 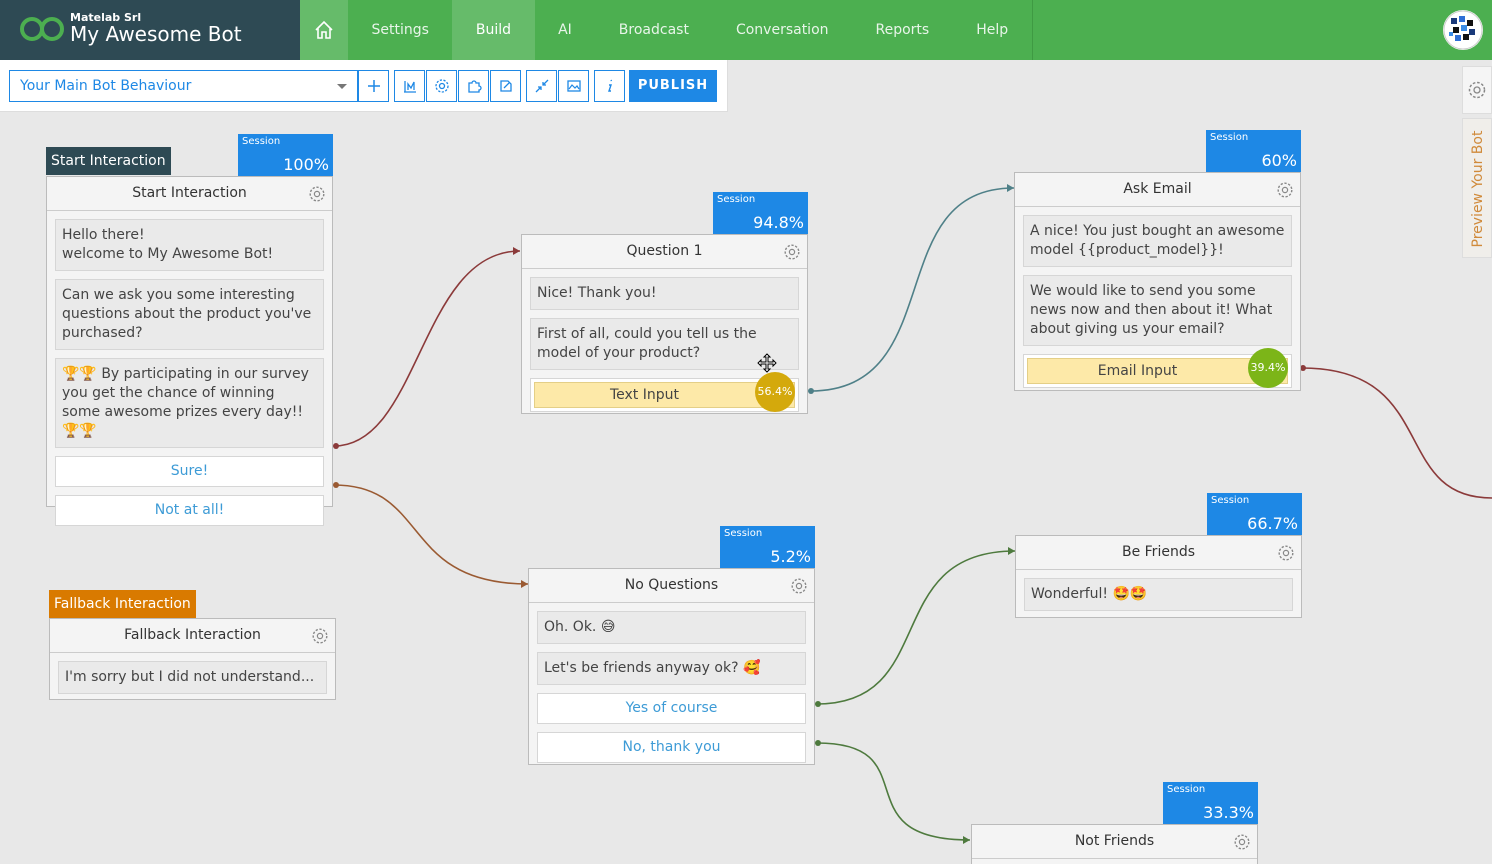 I want to click on node-title: Ask Email, so click(x=1157, y=189).